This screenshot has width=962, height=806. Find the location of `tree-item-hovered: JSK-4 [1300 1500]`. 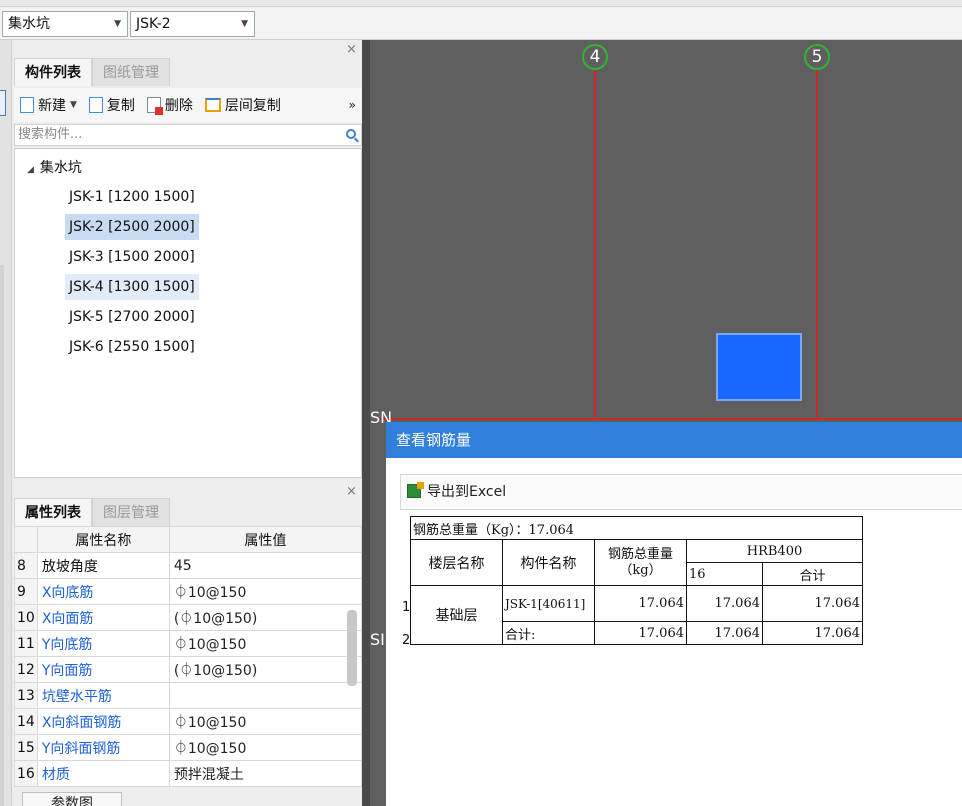

tree-item-hovered: JSK-4 [1300 1500] is located at coordinates (132, 287).